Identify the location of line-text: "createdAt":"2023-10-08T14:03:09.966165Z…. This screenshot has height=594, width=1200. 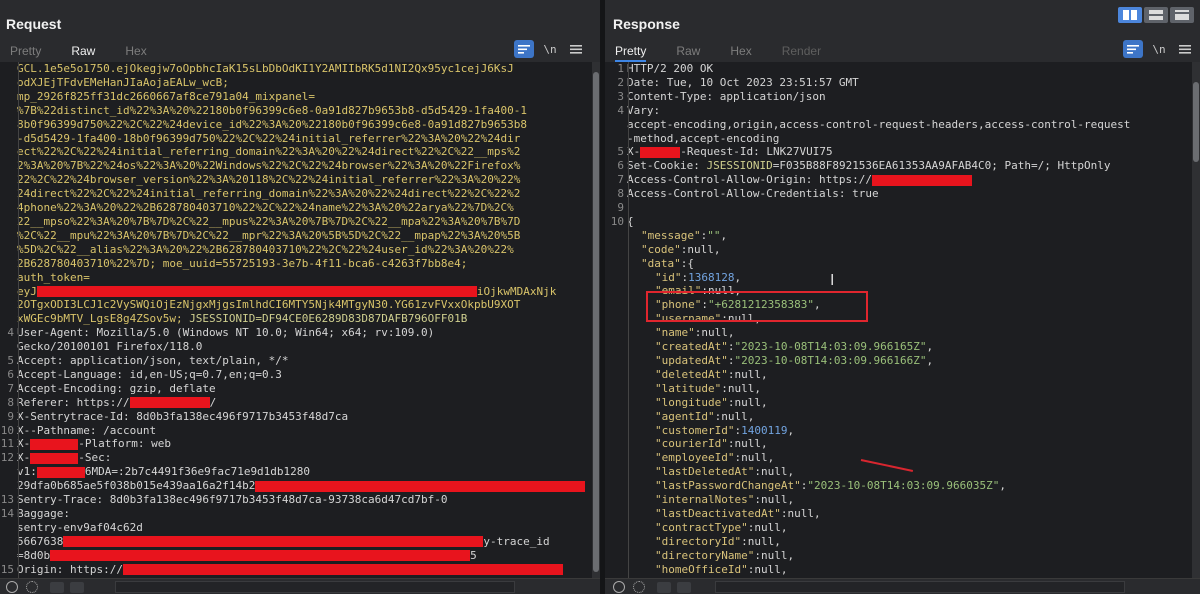
(909, 347).